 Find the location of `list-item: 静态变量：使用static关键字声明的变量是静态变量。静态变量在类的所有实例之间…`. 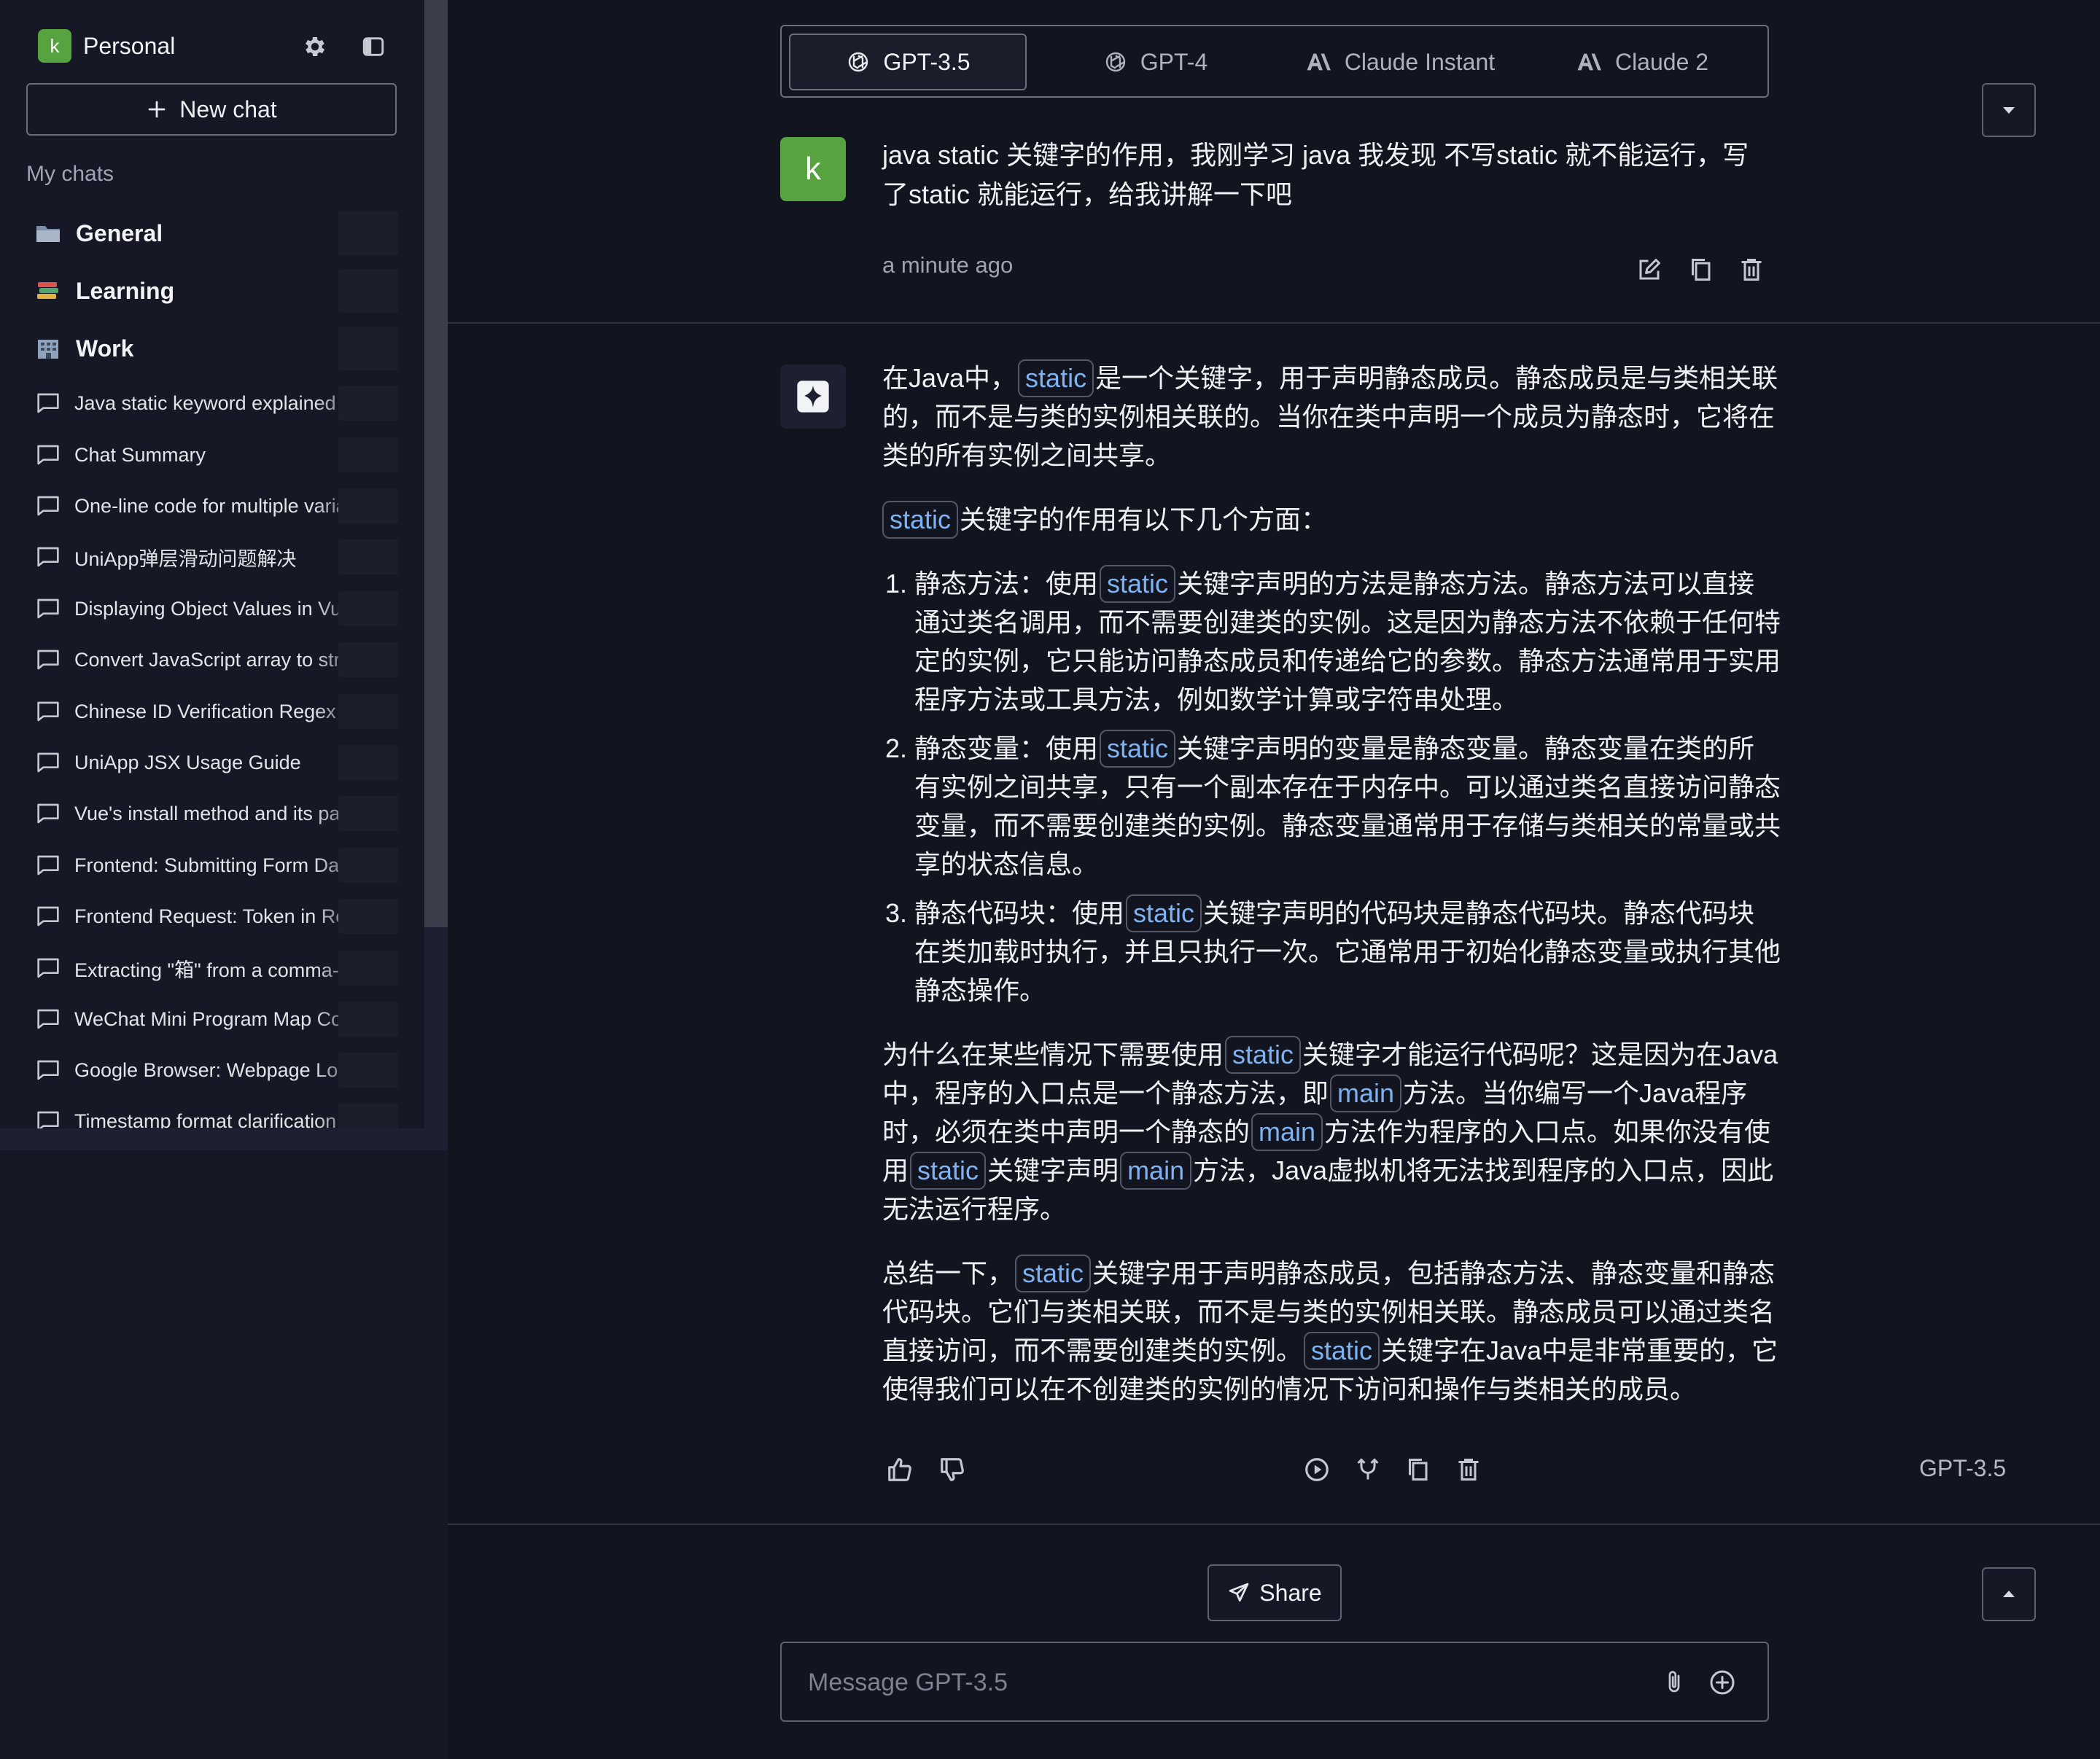

list-item: 静态变量：使用static关键字声明的变量是静态变量。静态变量在类的所有实例之间… is located at coordinates (1347, 807).